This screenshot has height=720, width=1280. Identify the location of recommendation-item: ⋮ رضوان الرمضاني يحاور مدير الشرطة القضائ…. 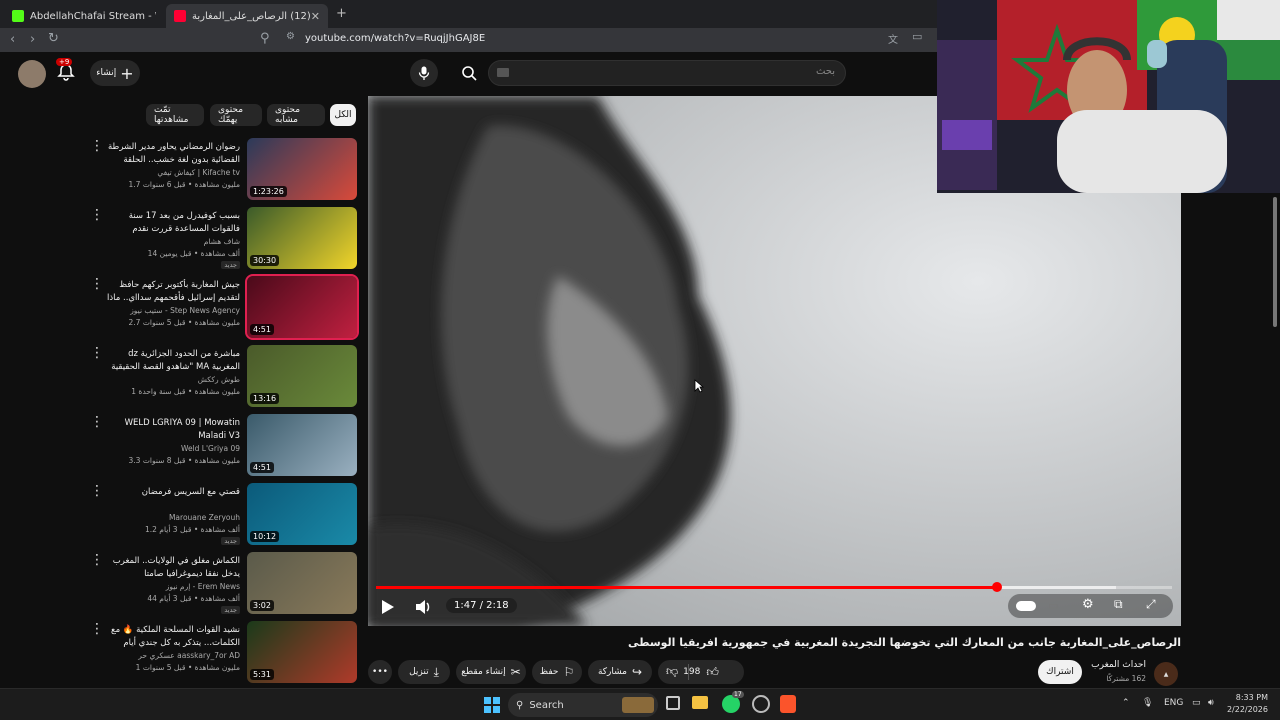
(224, 171).